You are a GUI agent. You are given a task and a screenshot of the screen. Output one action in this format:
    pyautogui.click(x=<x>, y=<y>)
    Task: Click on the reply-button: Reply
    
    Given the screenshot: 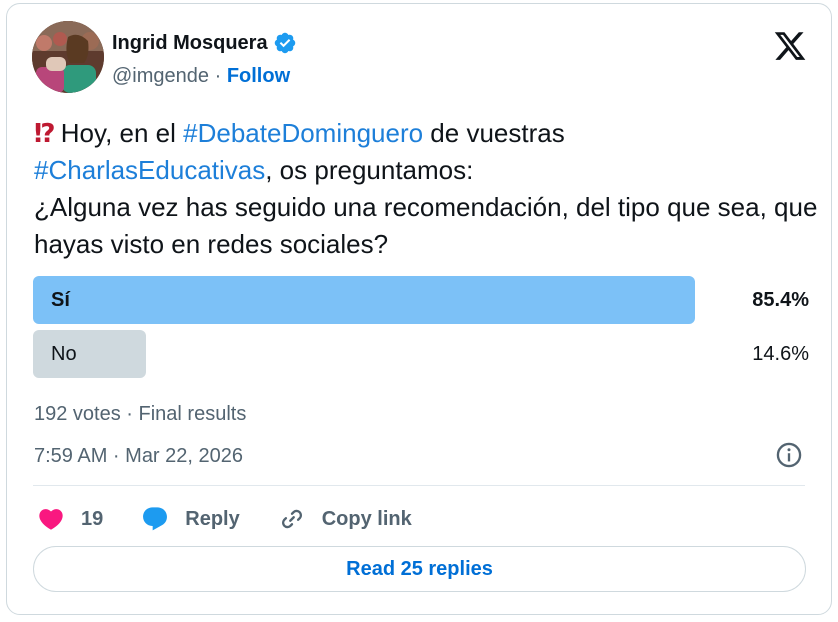 What is the action you would take?
    pyautogui.click(x=190, y=519)
    